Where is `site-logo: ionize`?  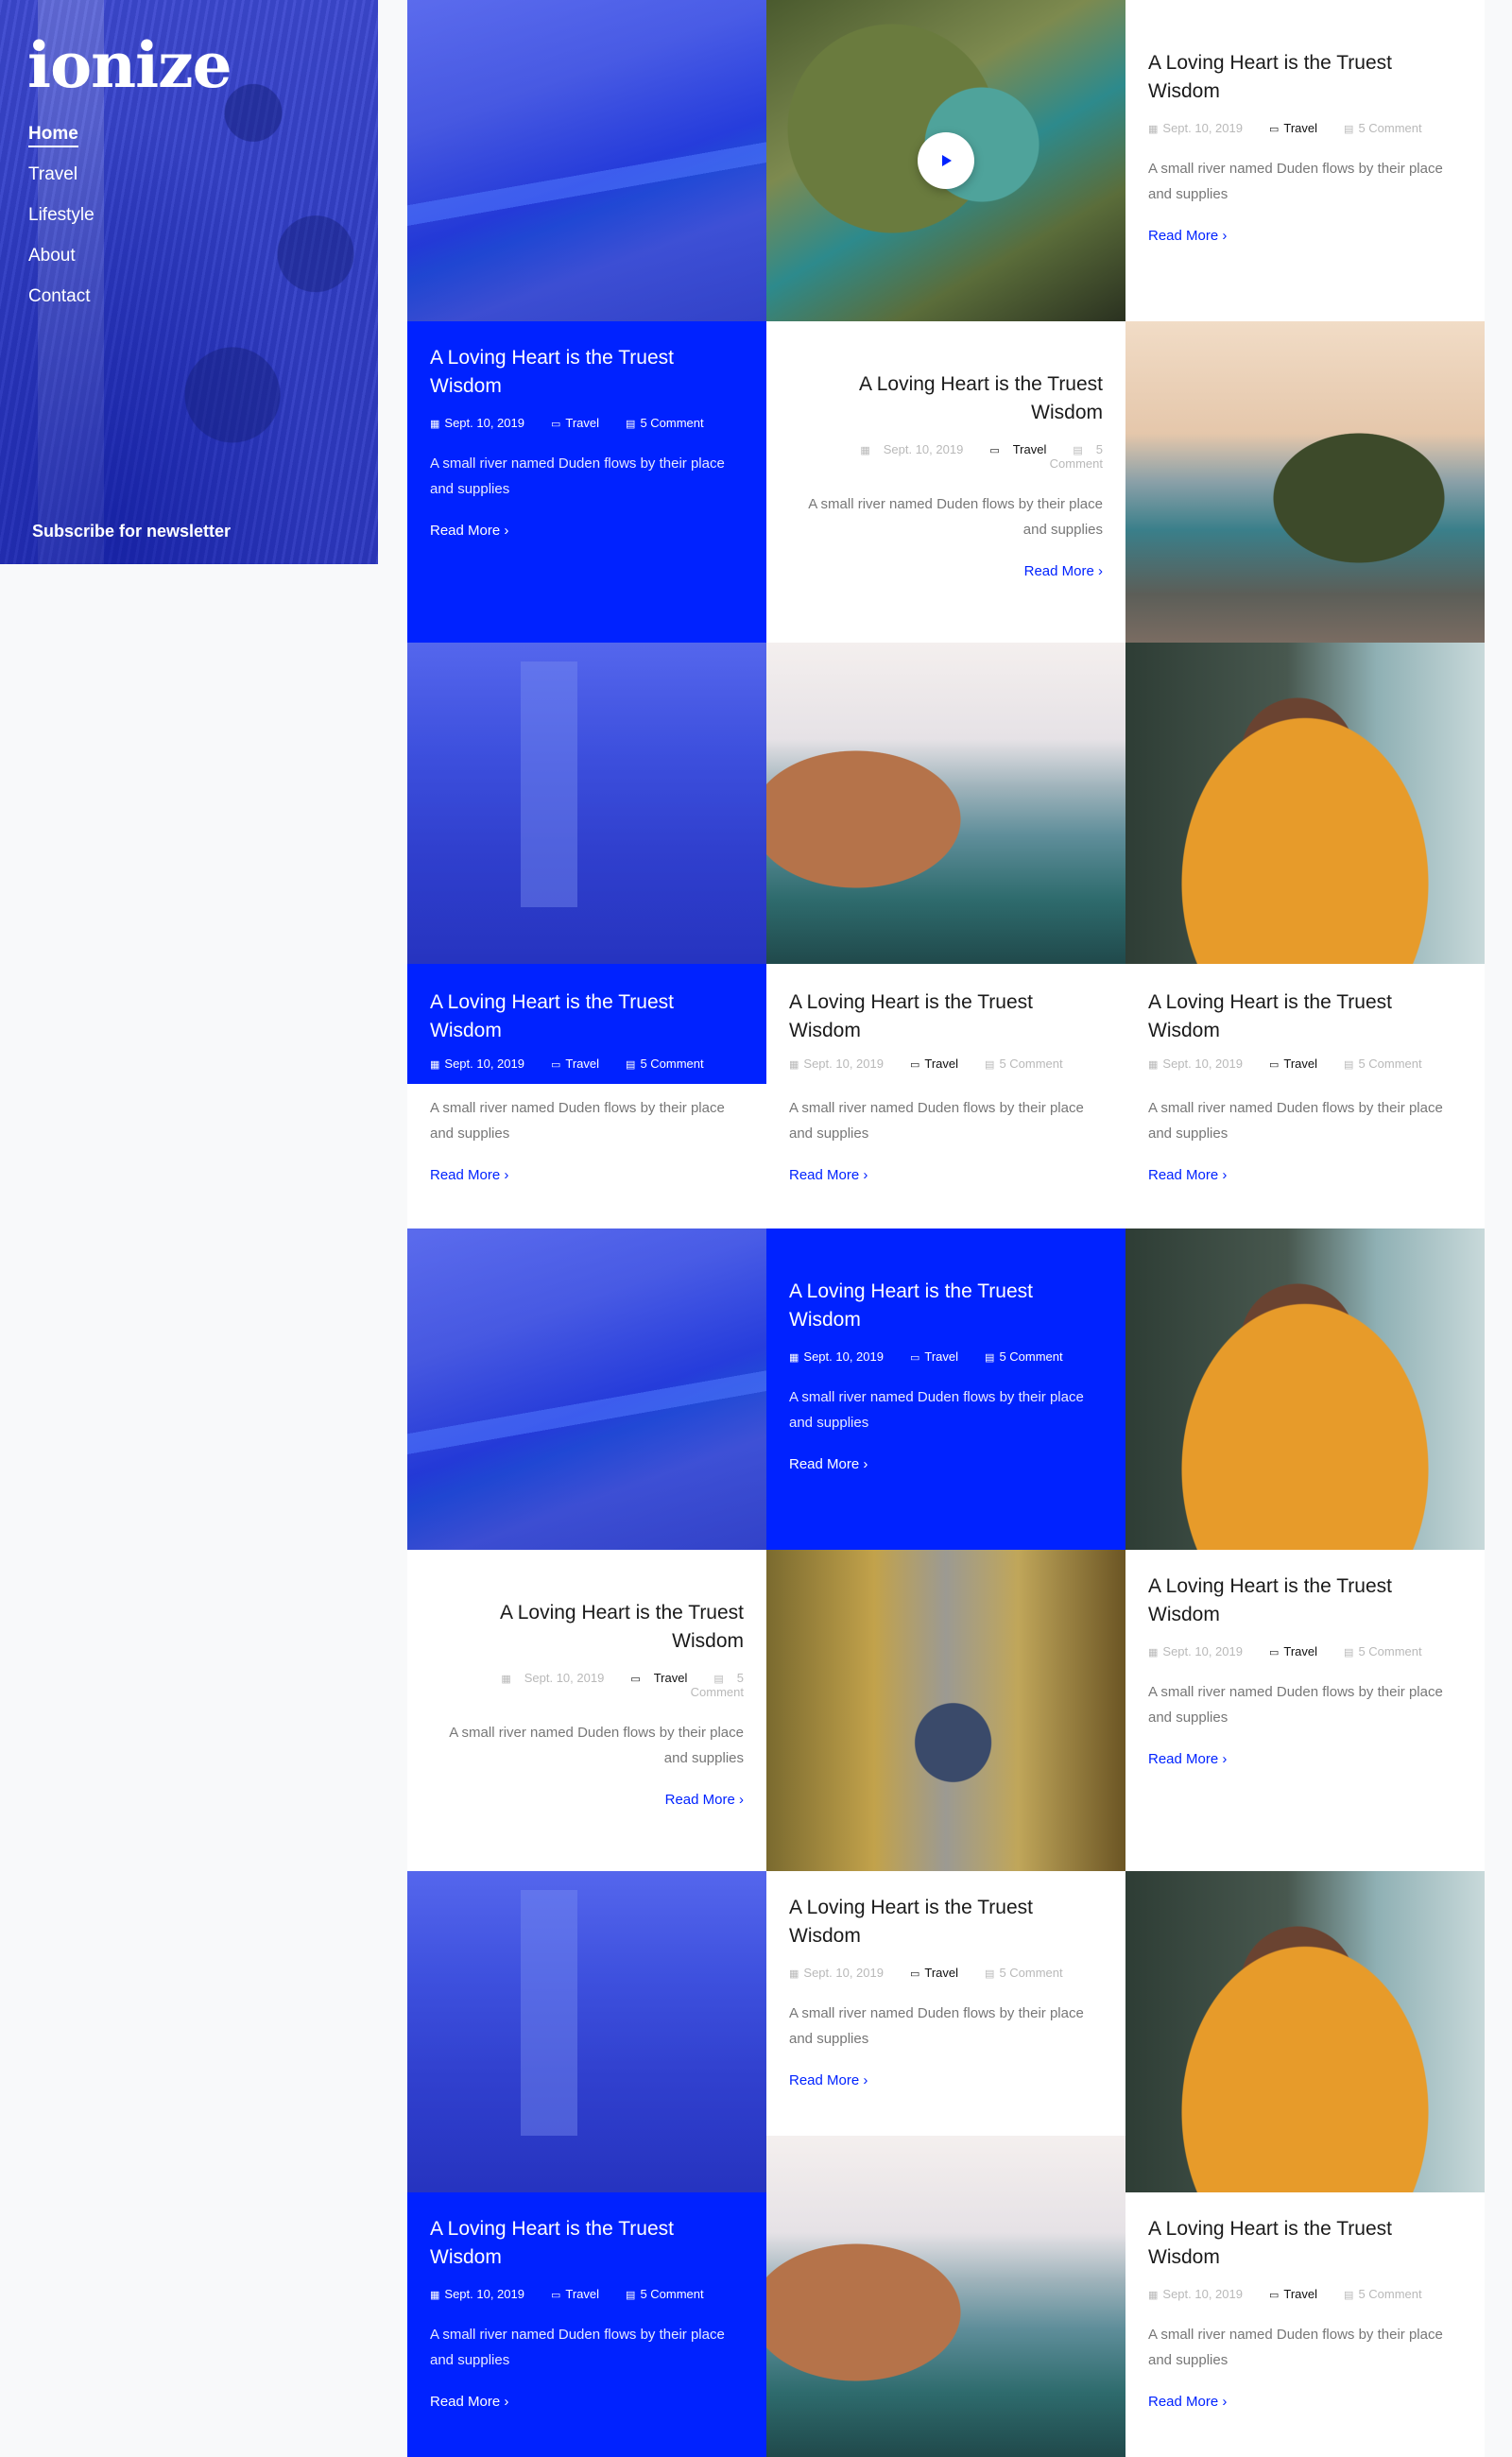
site-logo: ionize is located at coordinates (129, 65).